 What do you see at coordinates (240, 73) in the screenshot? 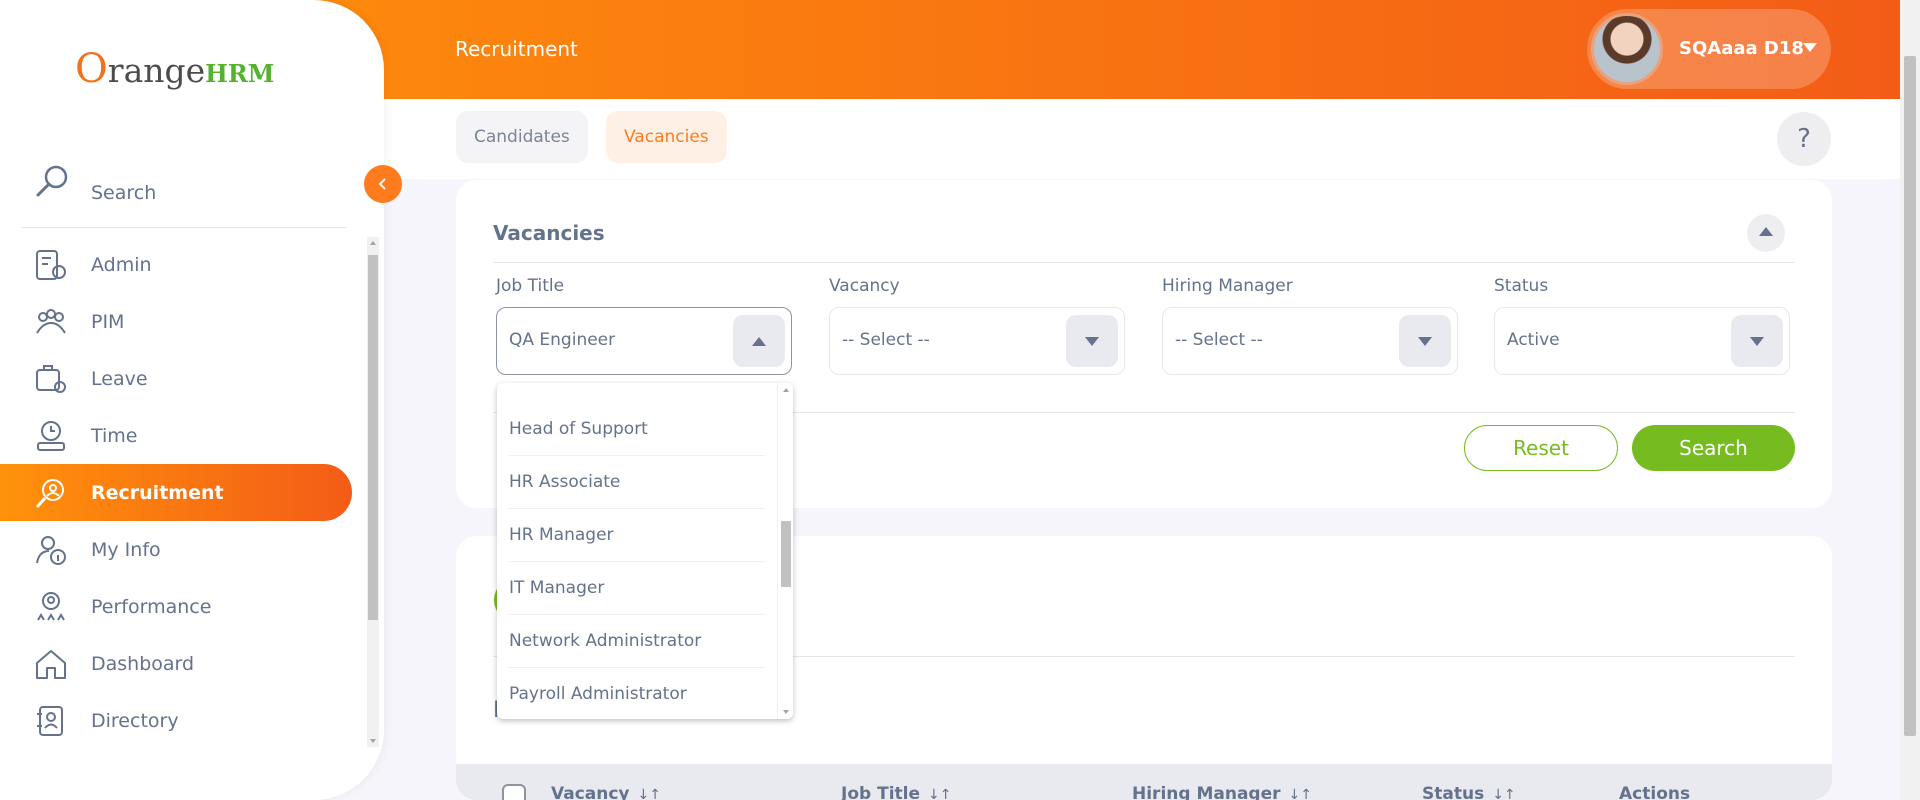
I see `logo-hrm: HRM` at bounding box center [240, 73].